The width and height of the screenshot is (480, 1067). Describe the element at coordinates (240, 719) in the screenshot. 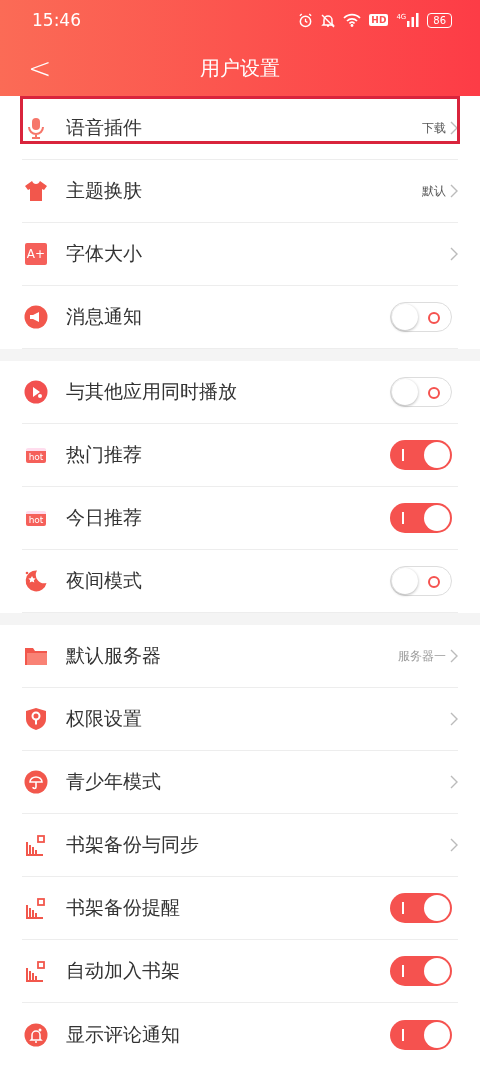

I see `settings-row: 权限设置` at that location.